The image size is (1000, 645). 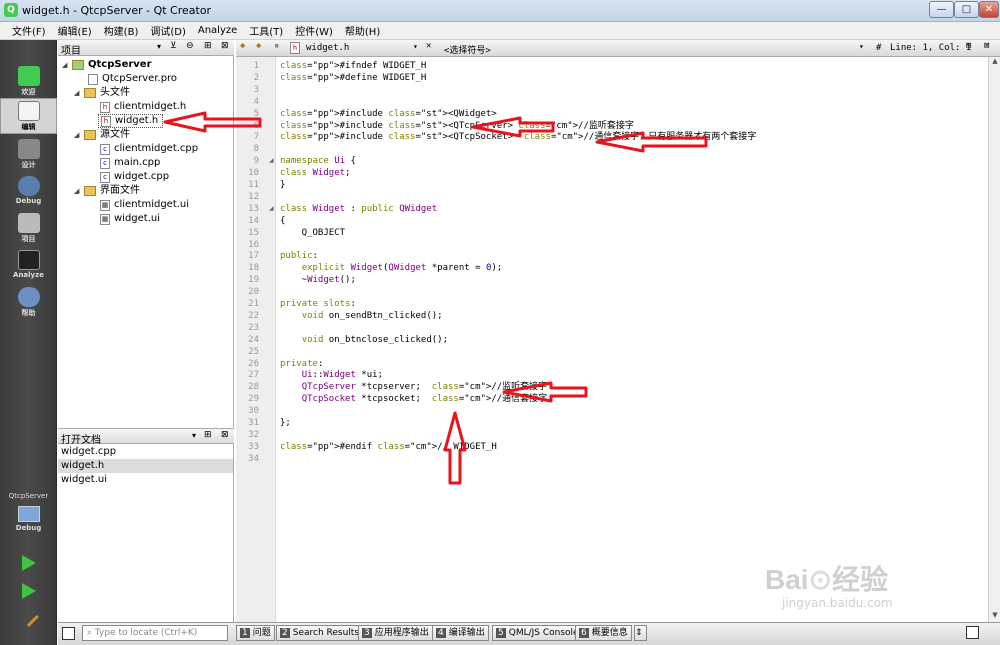 What do you see at coordinates (145, 452) in the screenshot?
I see `open-doc-item: widget.cpp` at bounding box center [145, 452].